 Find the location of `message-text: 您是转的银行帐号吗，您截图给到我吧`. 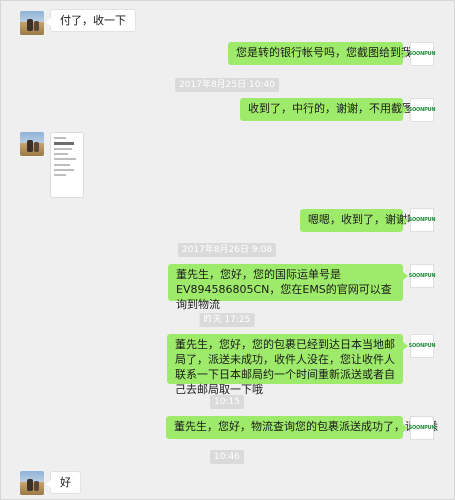

message-text: 您是转的银行帐号吗，您截图给到我吧 is located at coordinates (329, 52).